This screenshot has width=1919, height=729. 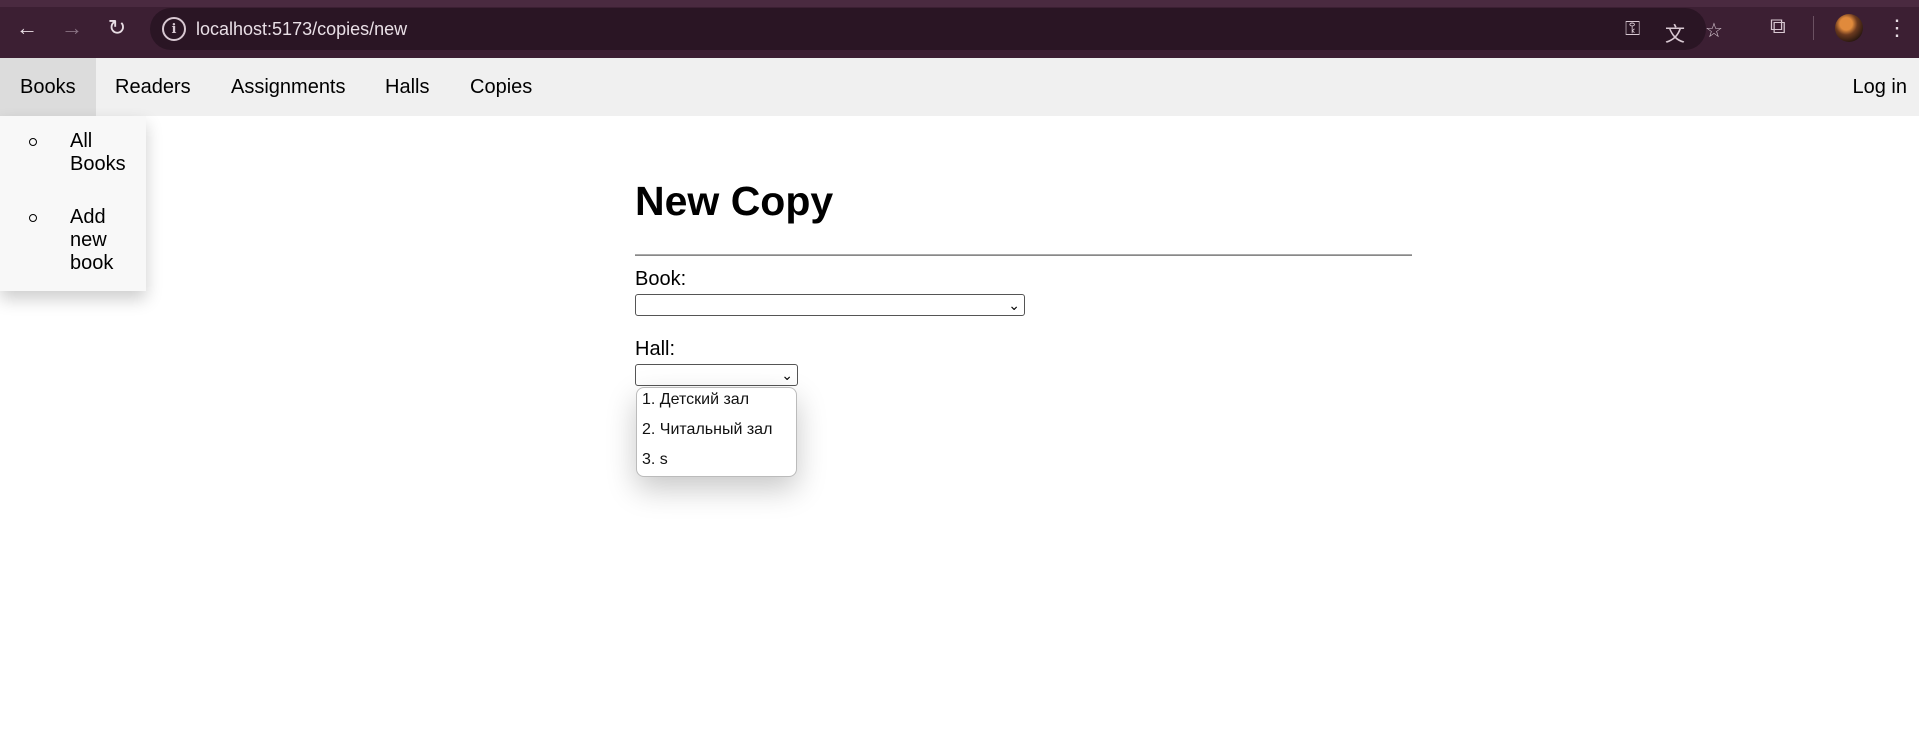 I want to click on url-text: localhost:5173/copies/new, so click(x=301, y=29).